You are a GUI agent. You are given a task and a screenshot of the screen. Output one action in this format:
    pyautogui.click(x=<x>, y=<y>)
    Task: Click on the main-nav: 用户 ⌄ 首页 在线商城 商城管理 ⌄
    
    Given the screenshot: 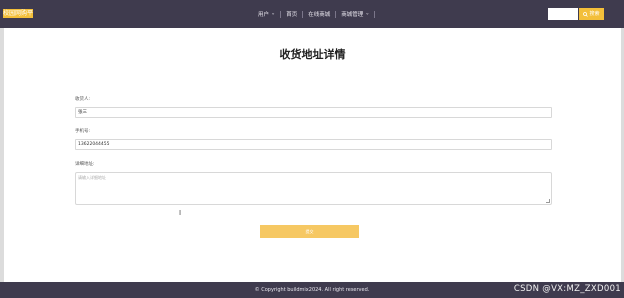 What is the action you would take?
    pyautogui.click(x=319, y=14)
    